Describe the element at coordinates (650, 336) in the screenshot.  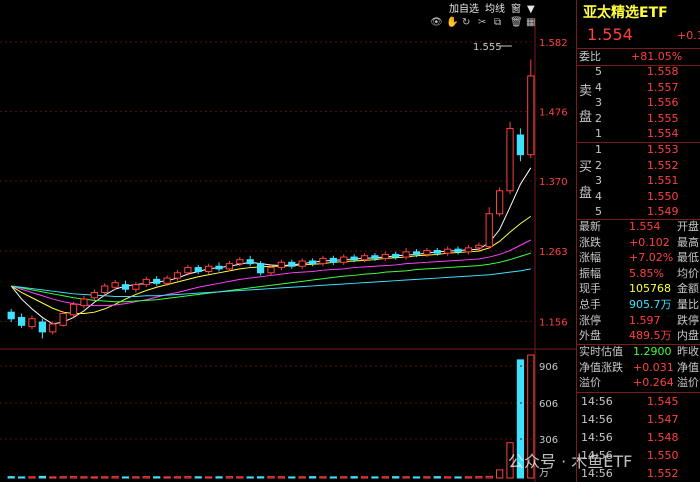
I see `stat-value: 489.5万` at that location.